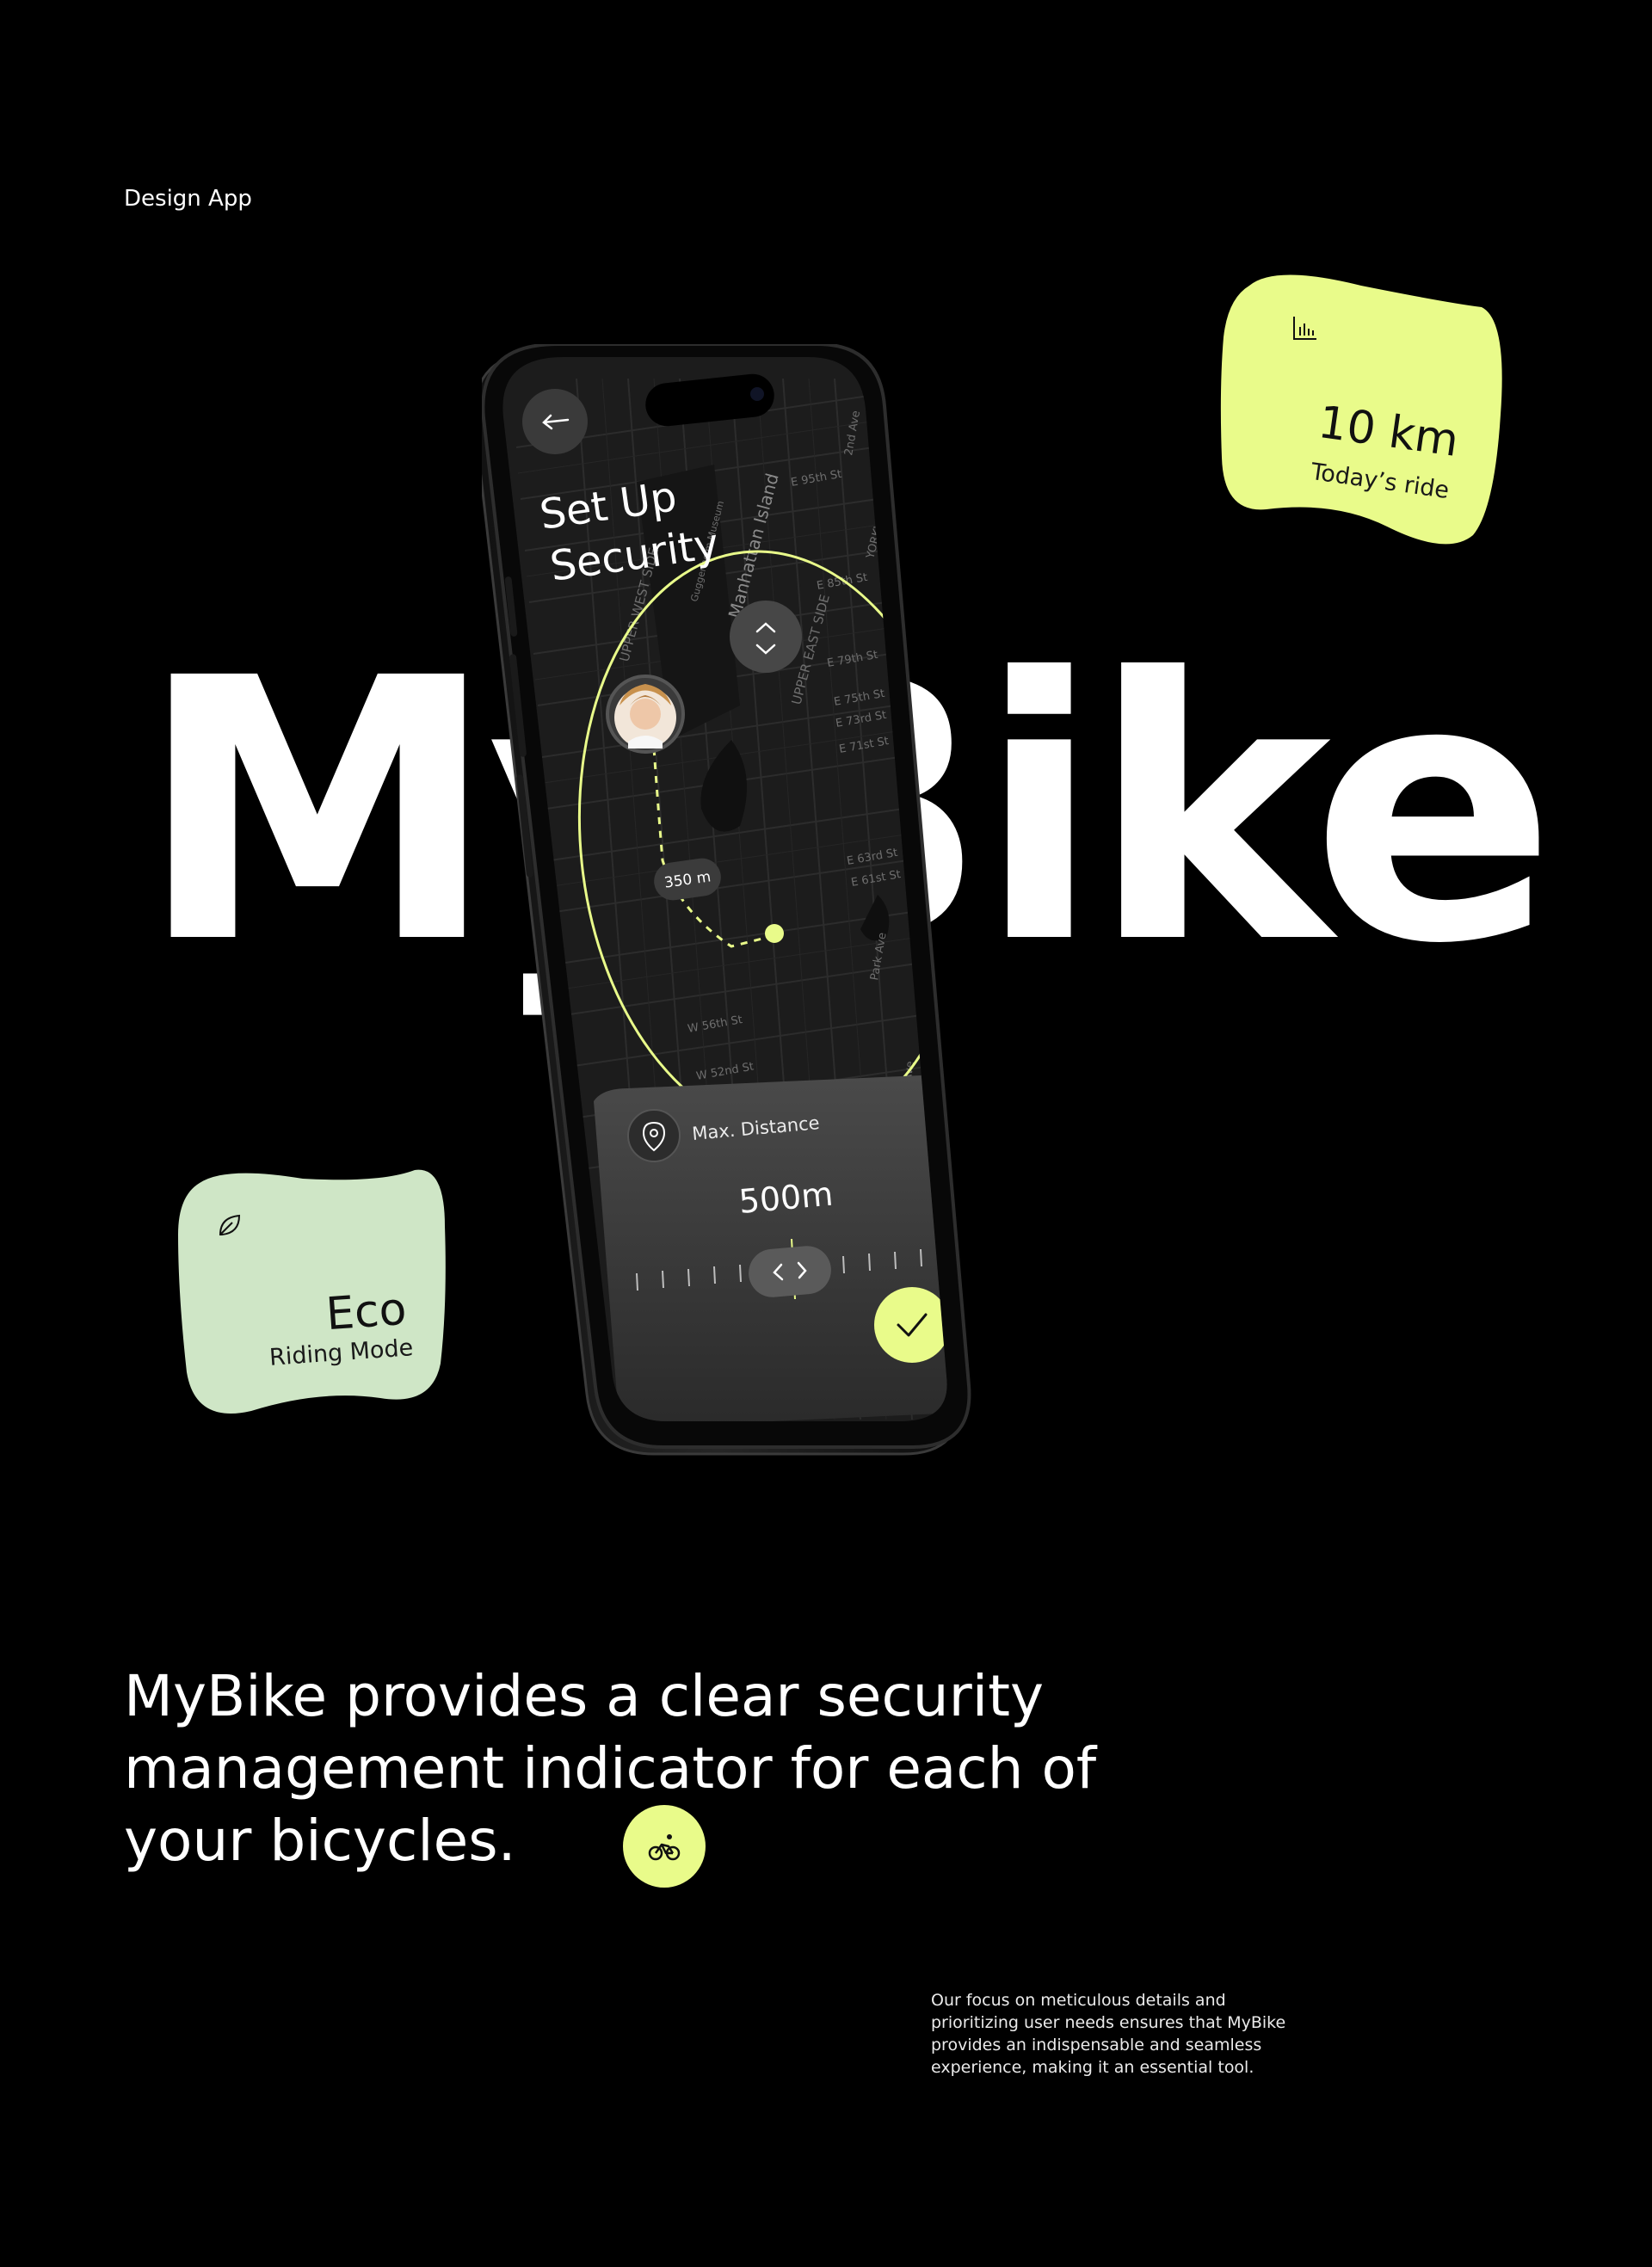 The height and width of the screenshot is (2267, 1652). I want to click on bicycle-icon, so click(664, 1847).